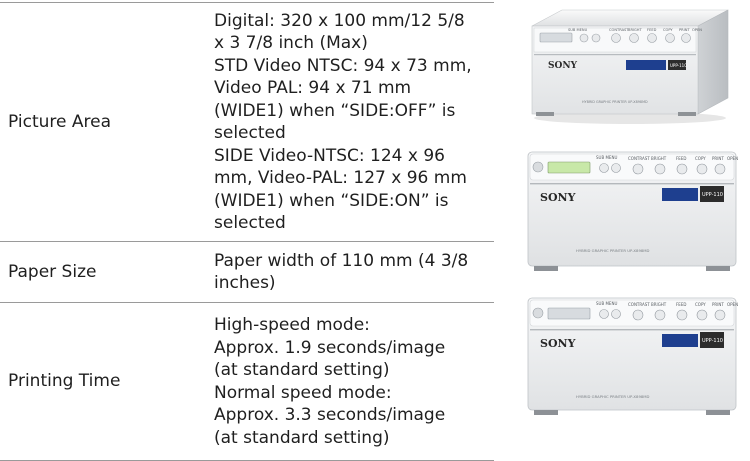 This screenshot has height=461, width=750. Describe the element at coordinates (292, 325) in the screenshot. I see `spec-value-line: High-speed mode:` at that location.